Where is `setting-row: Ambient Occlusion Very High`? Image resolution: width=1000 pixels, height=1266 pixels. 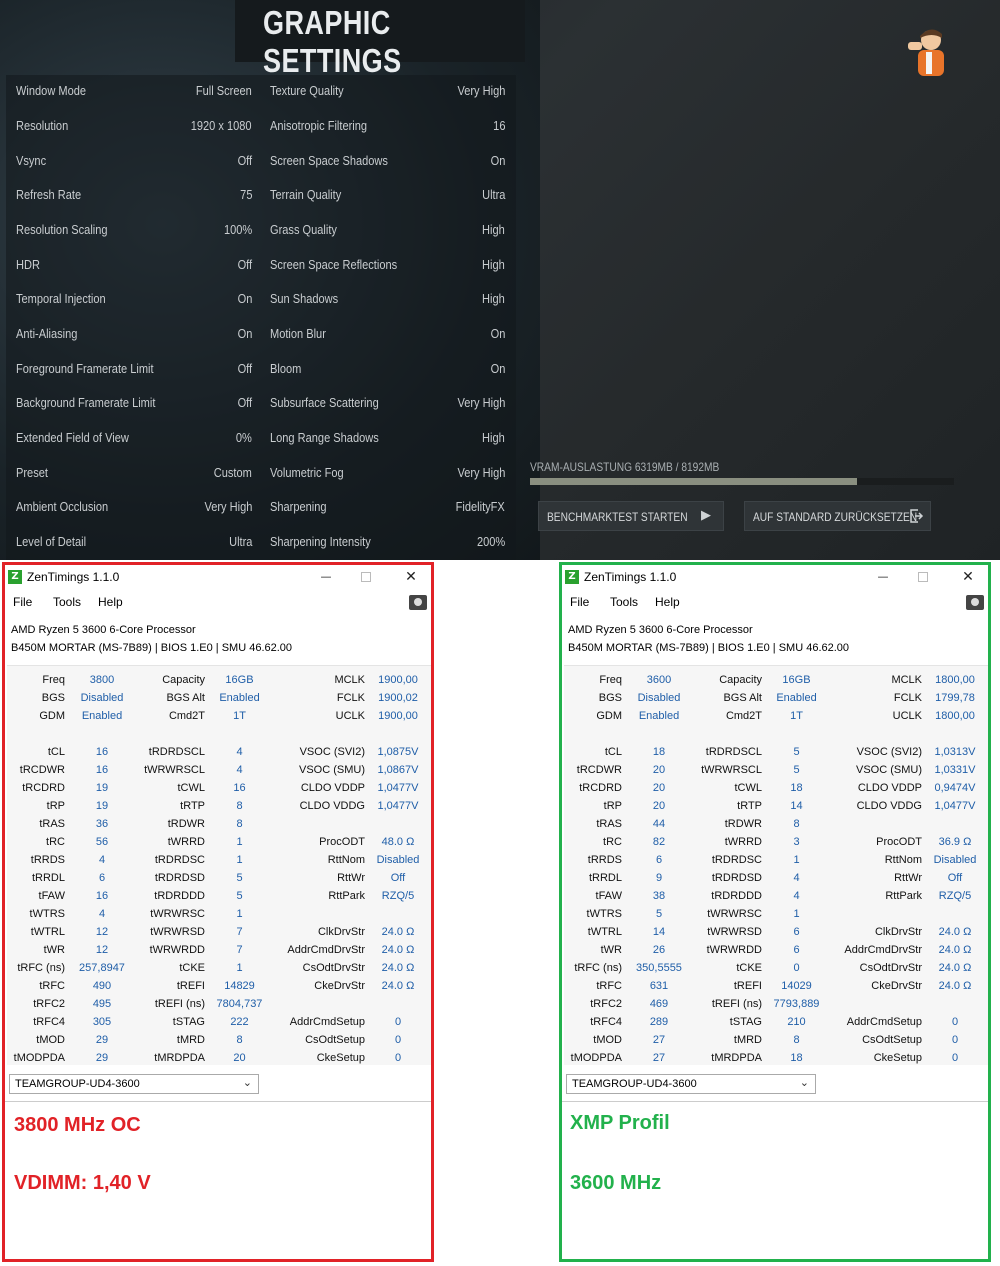 setting-row: Ambient Occlusion Very High is located at coordinates (134, 509).